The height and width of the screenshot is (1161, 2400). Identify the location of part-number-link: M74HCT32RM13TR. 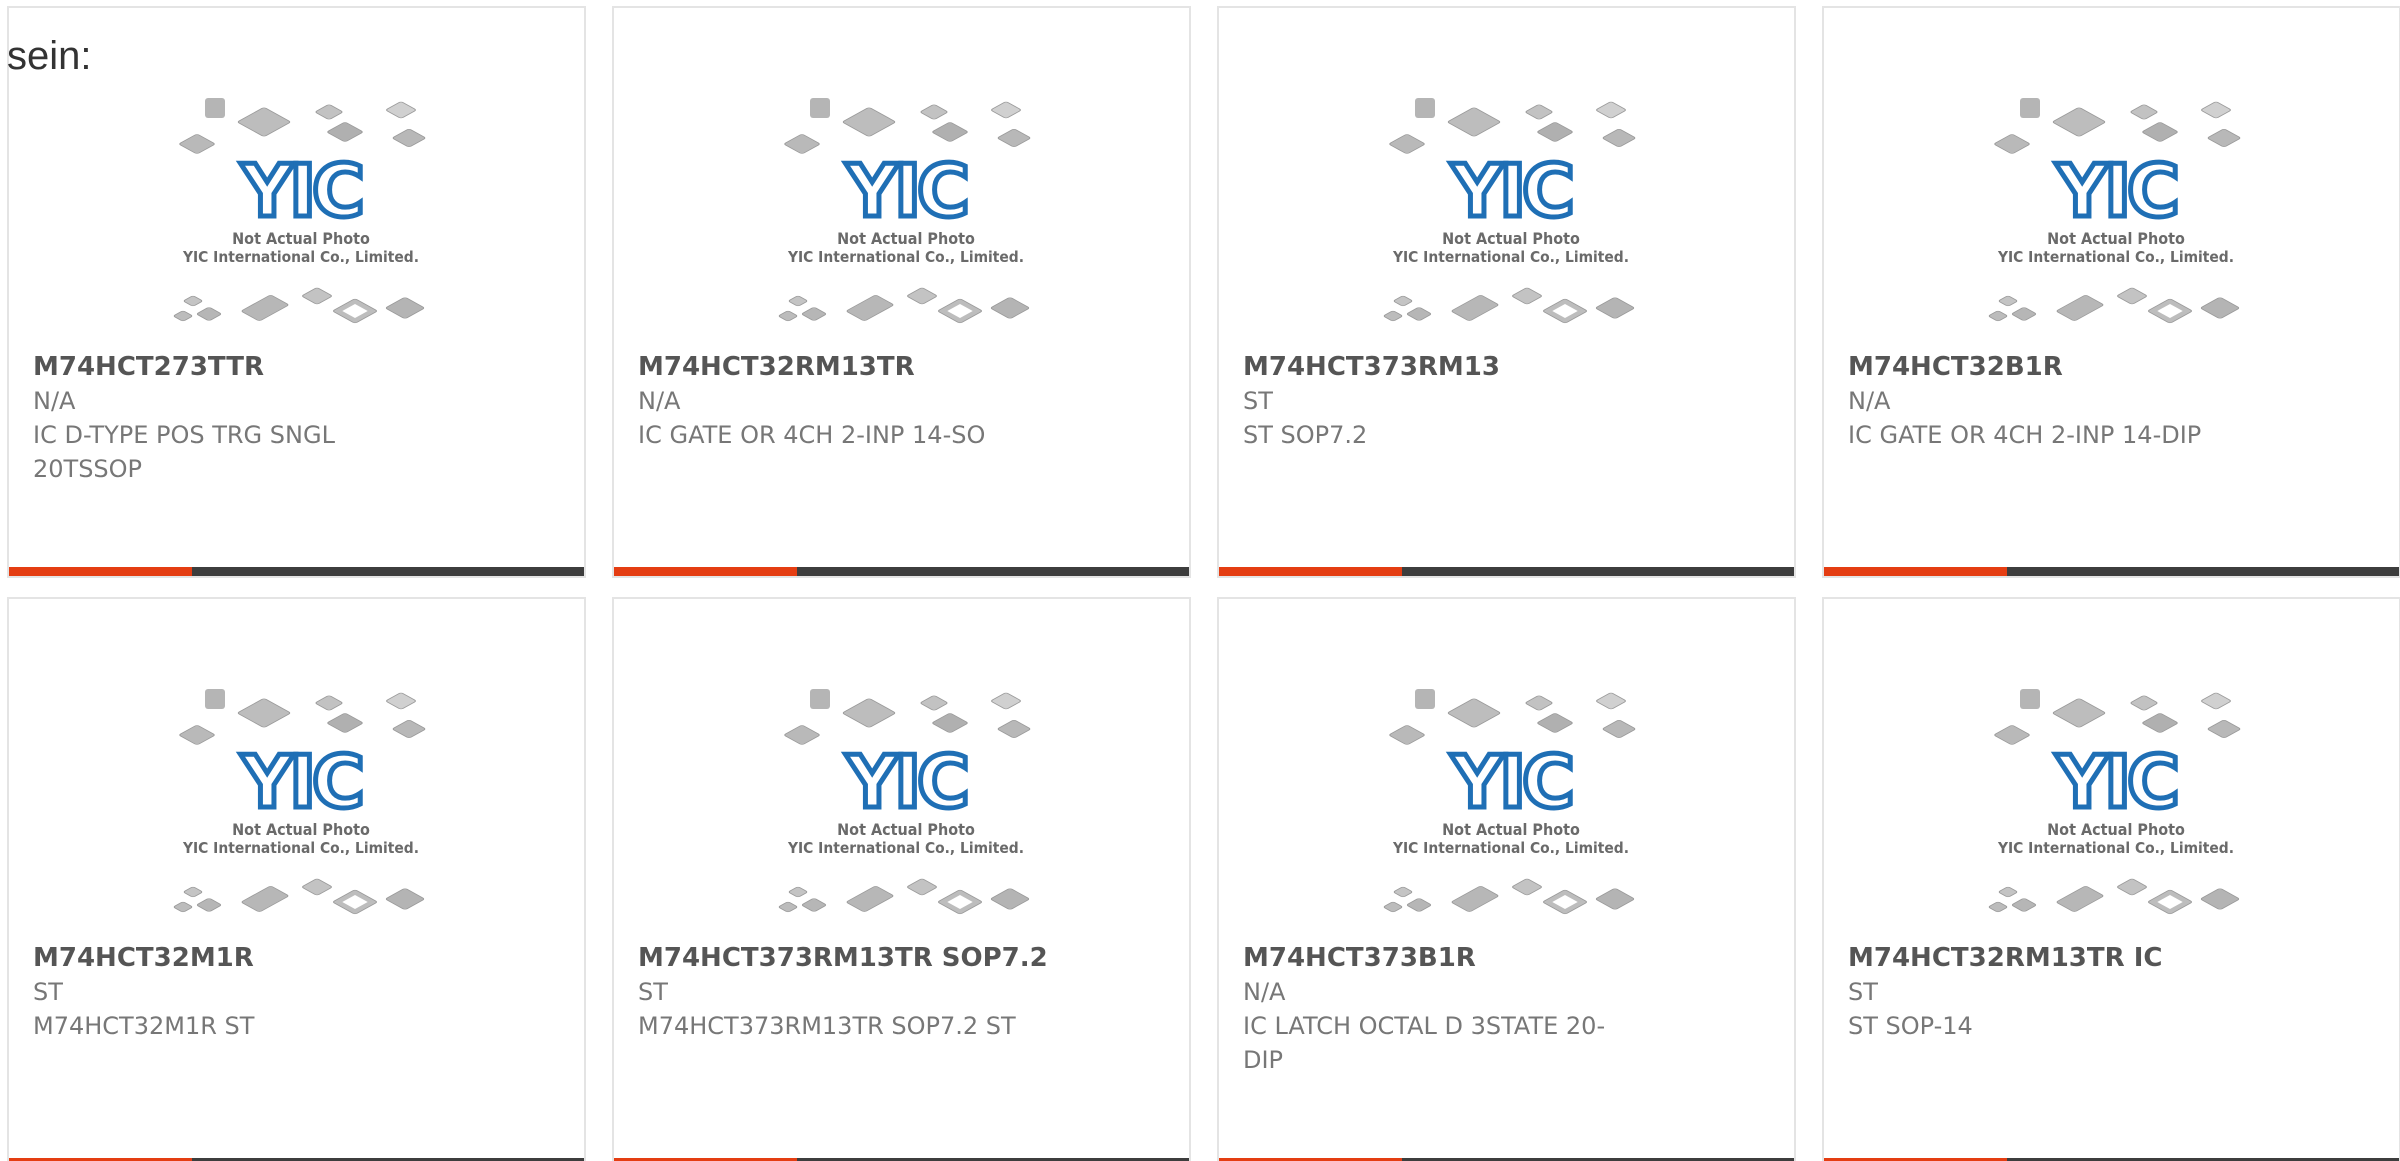
(858, 367).